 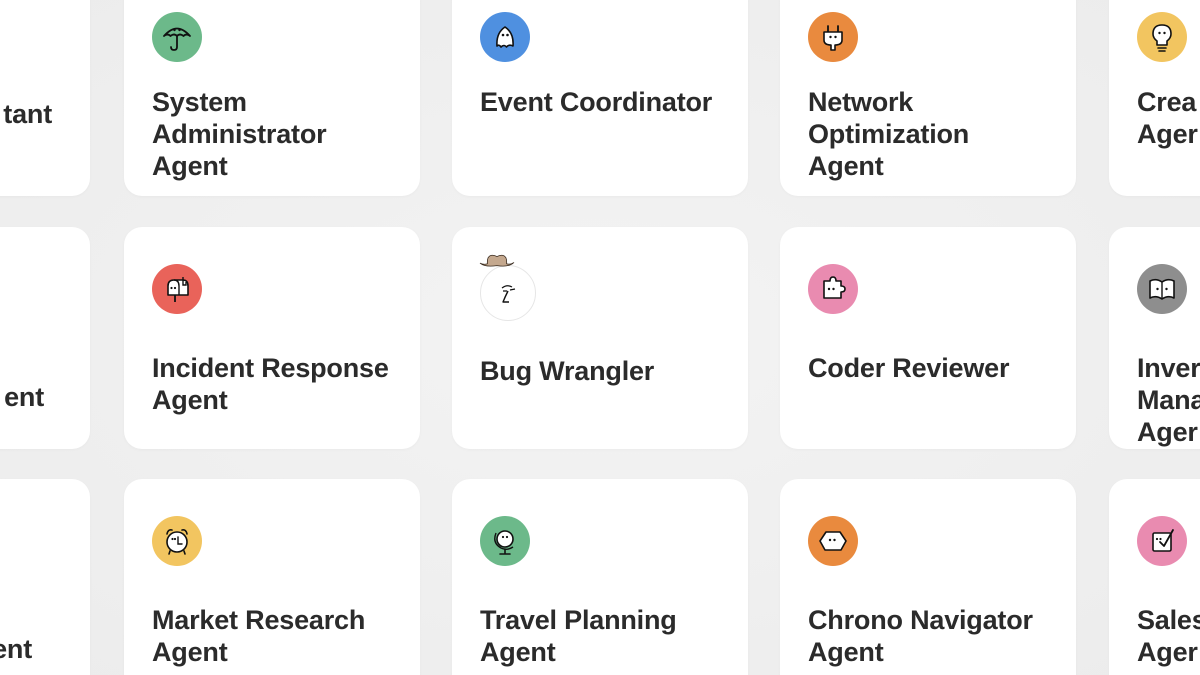 What do you see at coordinates (1162, 541) in the screenshot?
I see `checkbox-icon` at bounding box center [1162, 541].